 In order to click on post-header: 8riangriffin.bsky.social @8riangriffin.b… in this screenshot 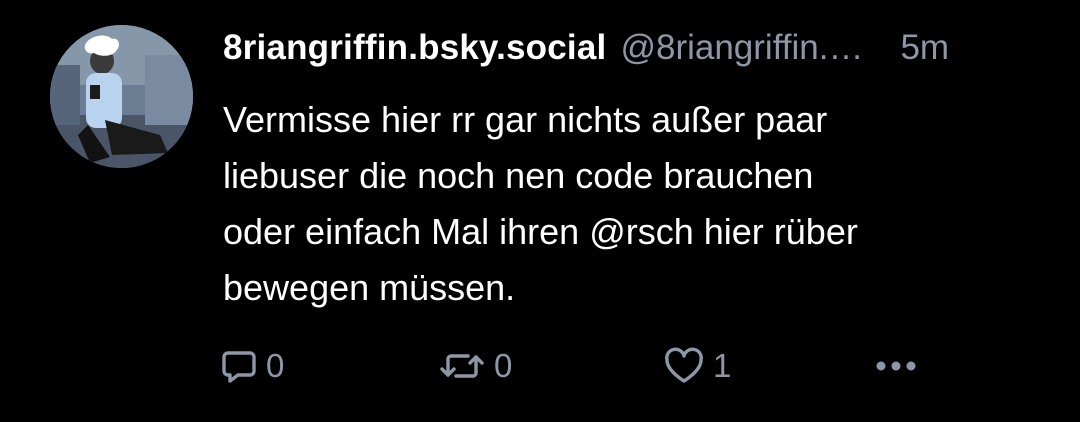, I will do `click(638, 53)`.